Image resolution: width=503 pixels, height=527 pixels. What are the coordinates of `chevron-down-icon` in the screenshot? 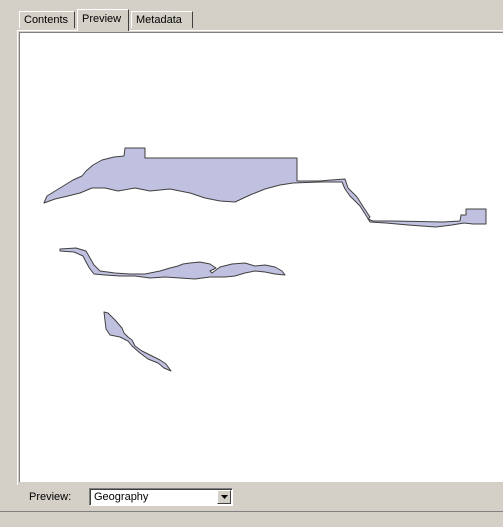 It's located at (224, 497).